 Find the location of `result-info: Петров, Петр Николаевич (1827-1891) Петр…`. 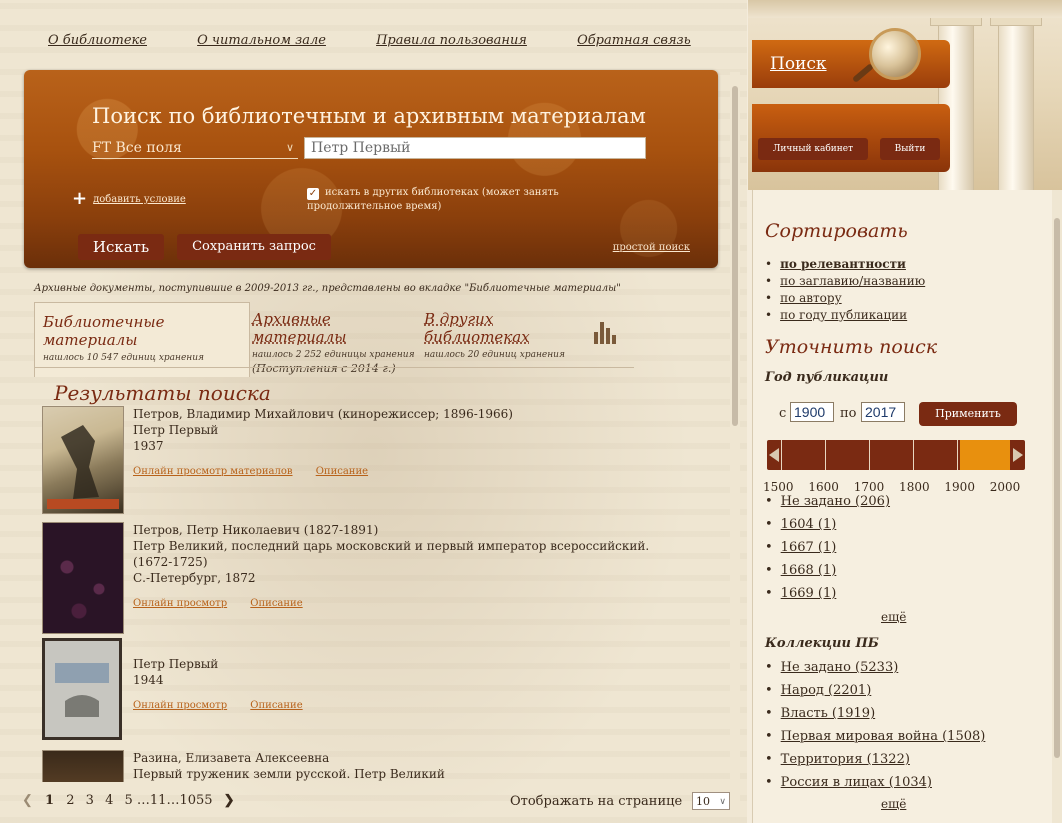

result-info: Петров, Петр Николаевич (1827-1891) Петр… is located at coordinates (412, 567).